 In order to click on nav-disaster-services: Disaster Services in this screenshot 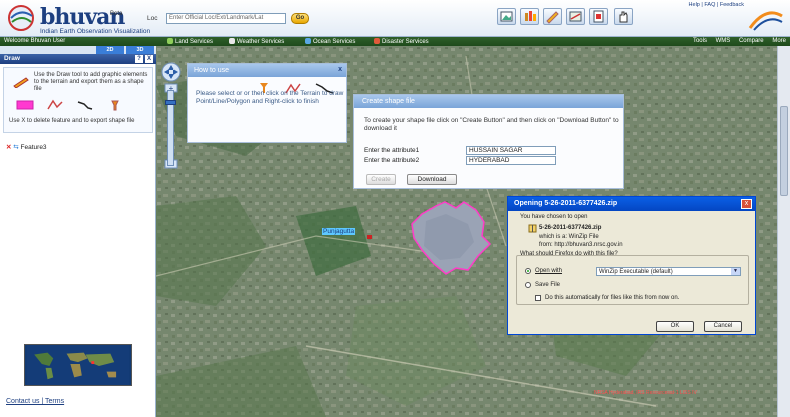, I will do `click(401, 41)`.